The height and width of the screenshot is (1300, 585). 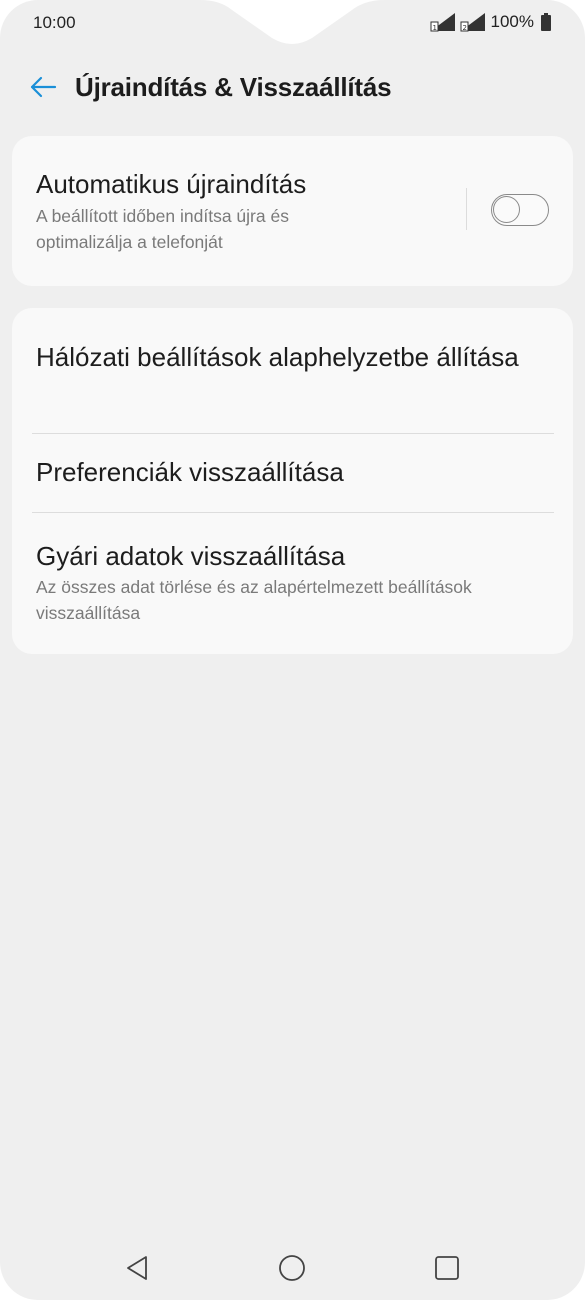 I want to click on factory-reset-title: Gyári adatok visszaállítása, so click(x=191, y=556).